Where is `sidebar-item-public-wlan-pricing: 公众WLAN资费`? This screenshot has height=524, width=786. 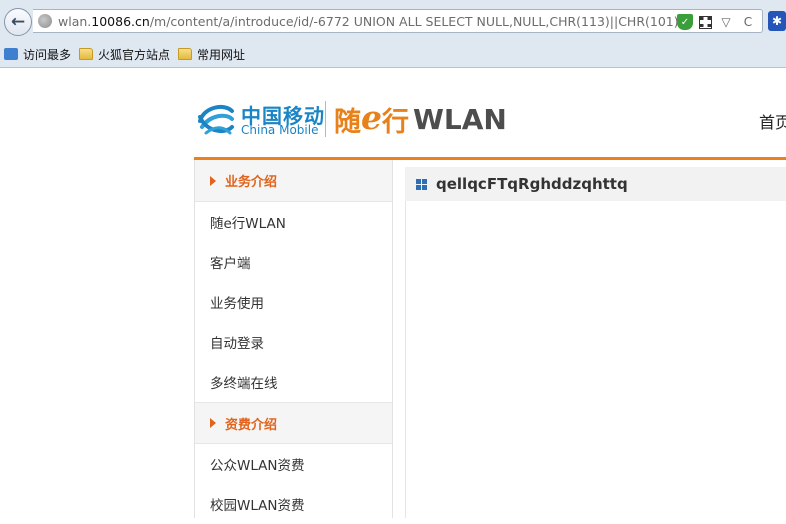 sidebar-item-public-wlan-pricing: 公众WLAN资费 is located at coordinates (293, 464).